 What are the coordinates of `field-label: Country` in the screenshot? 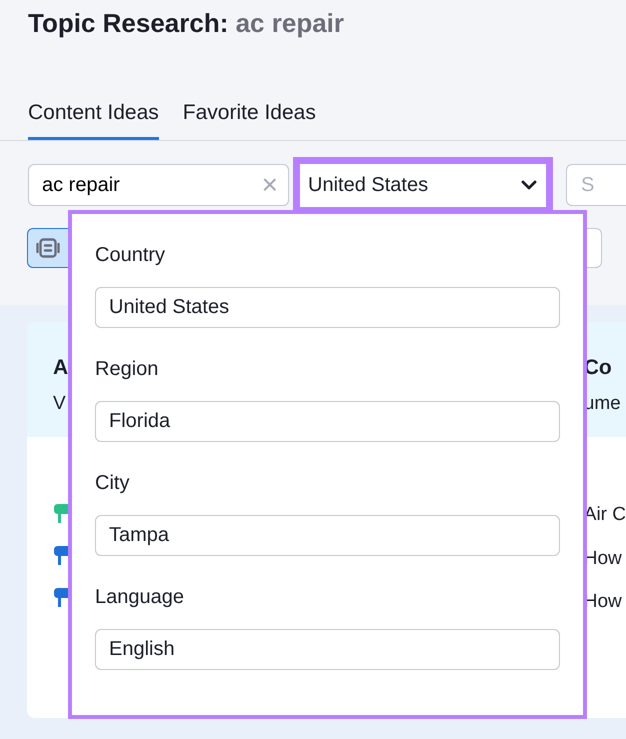 It's located at (130, 255).